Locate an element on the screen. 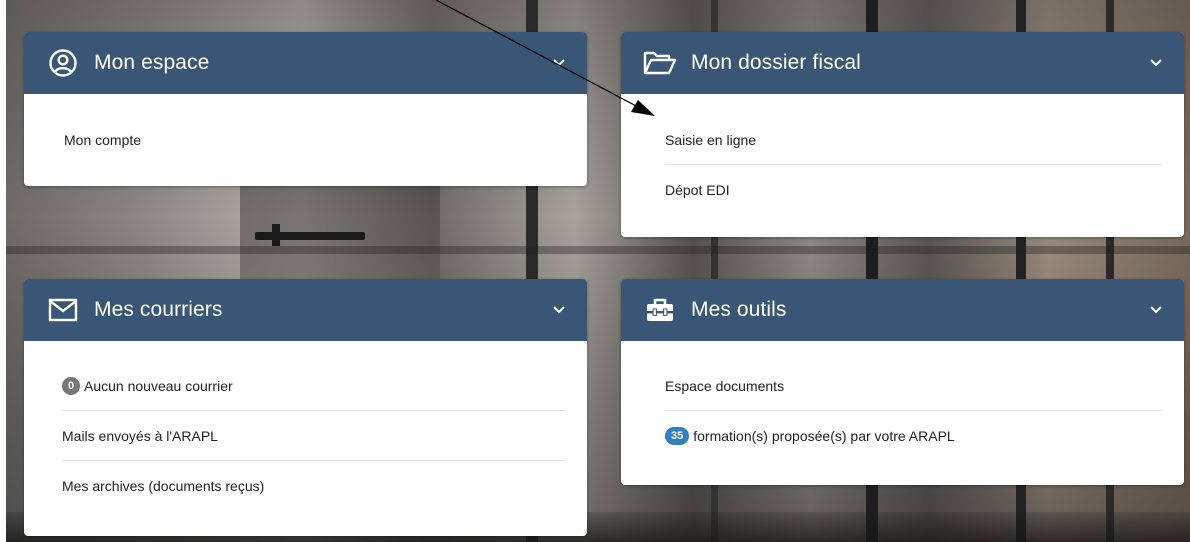  item-label: formation(s) proposée(s) par votre ARAPL is located at coordinates (824, 436).